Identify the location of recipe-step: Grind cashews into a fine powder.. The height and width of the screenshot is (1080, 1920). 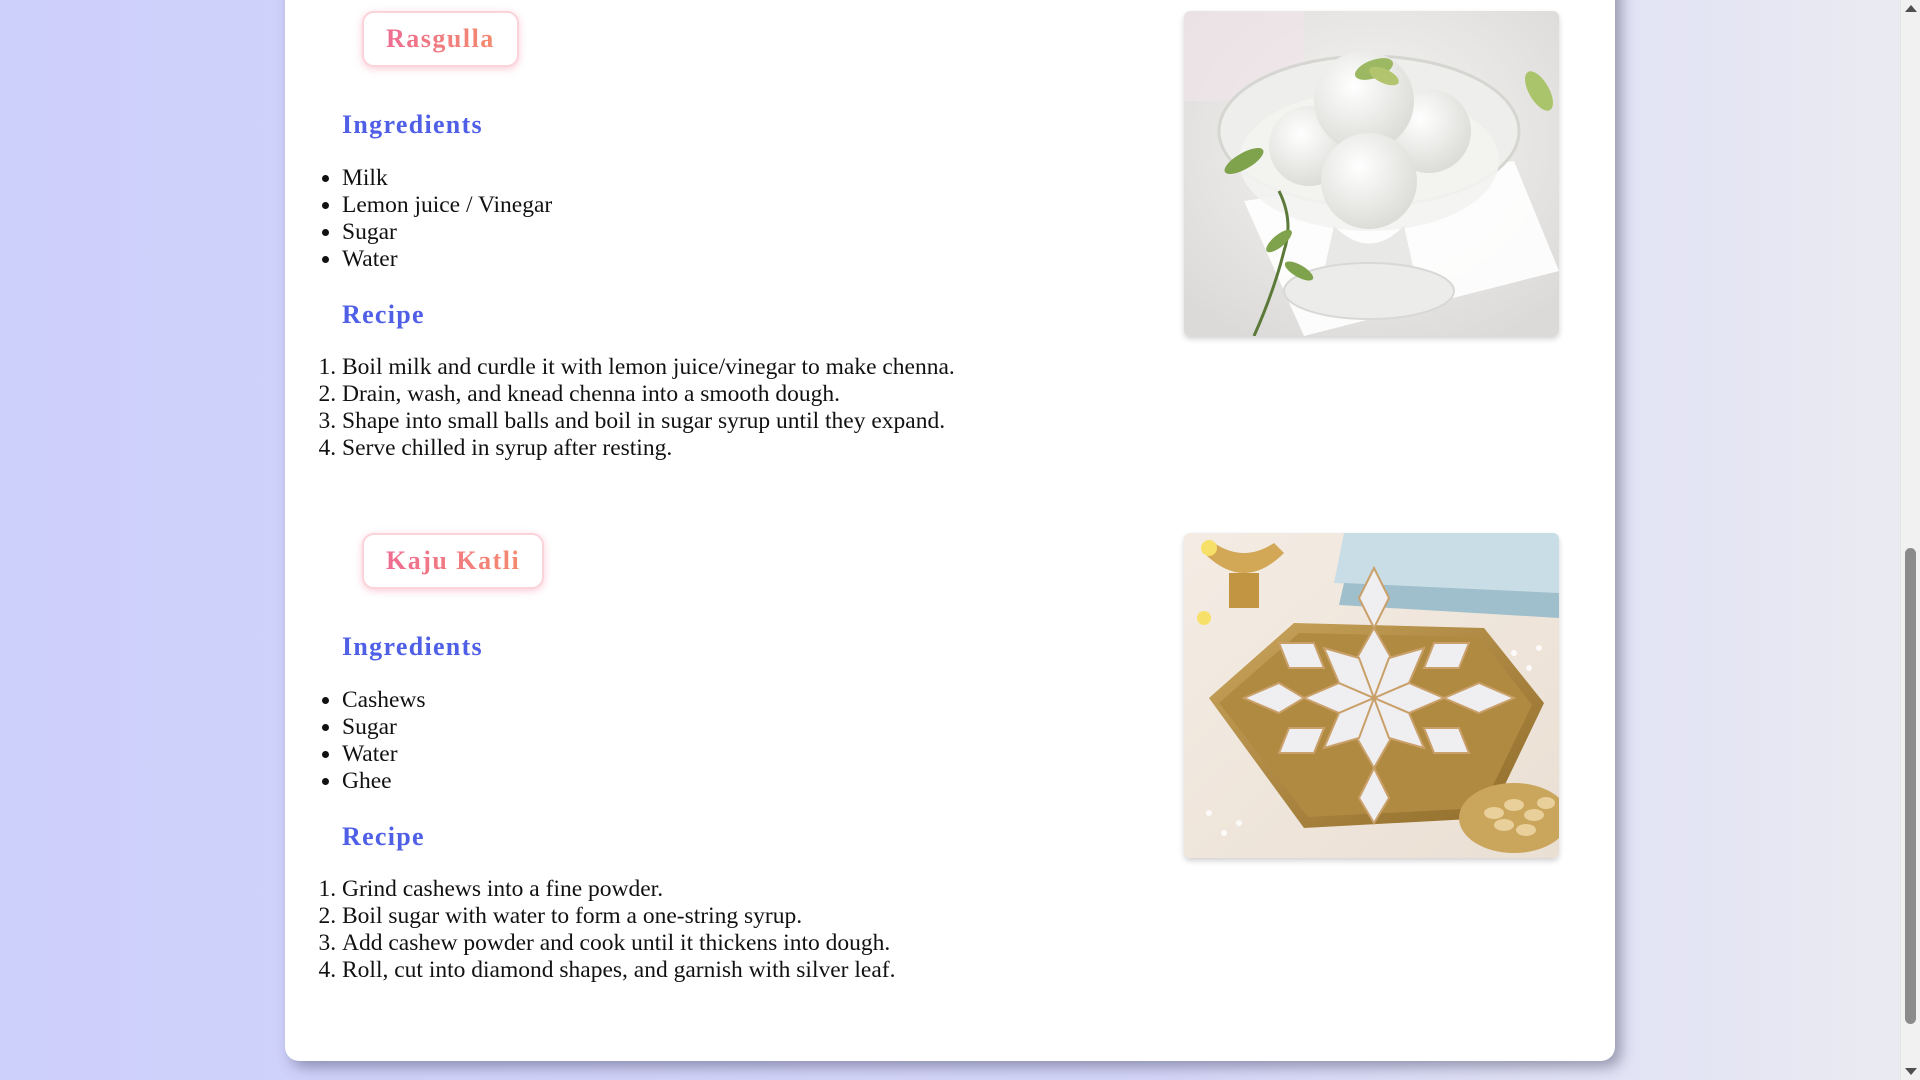
(618, 889).